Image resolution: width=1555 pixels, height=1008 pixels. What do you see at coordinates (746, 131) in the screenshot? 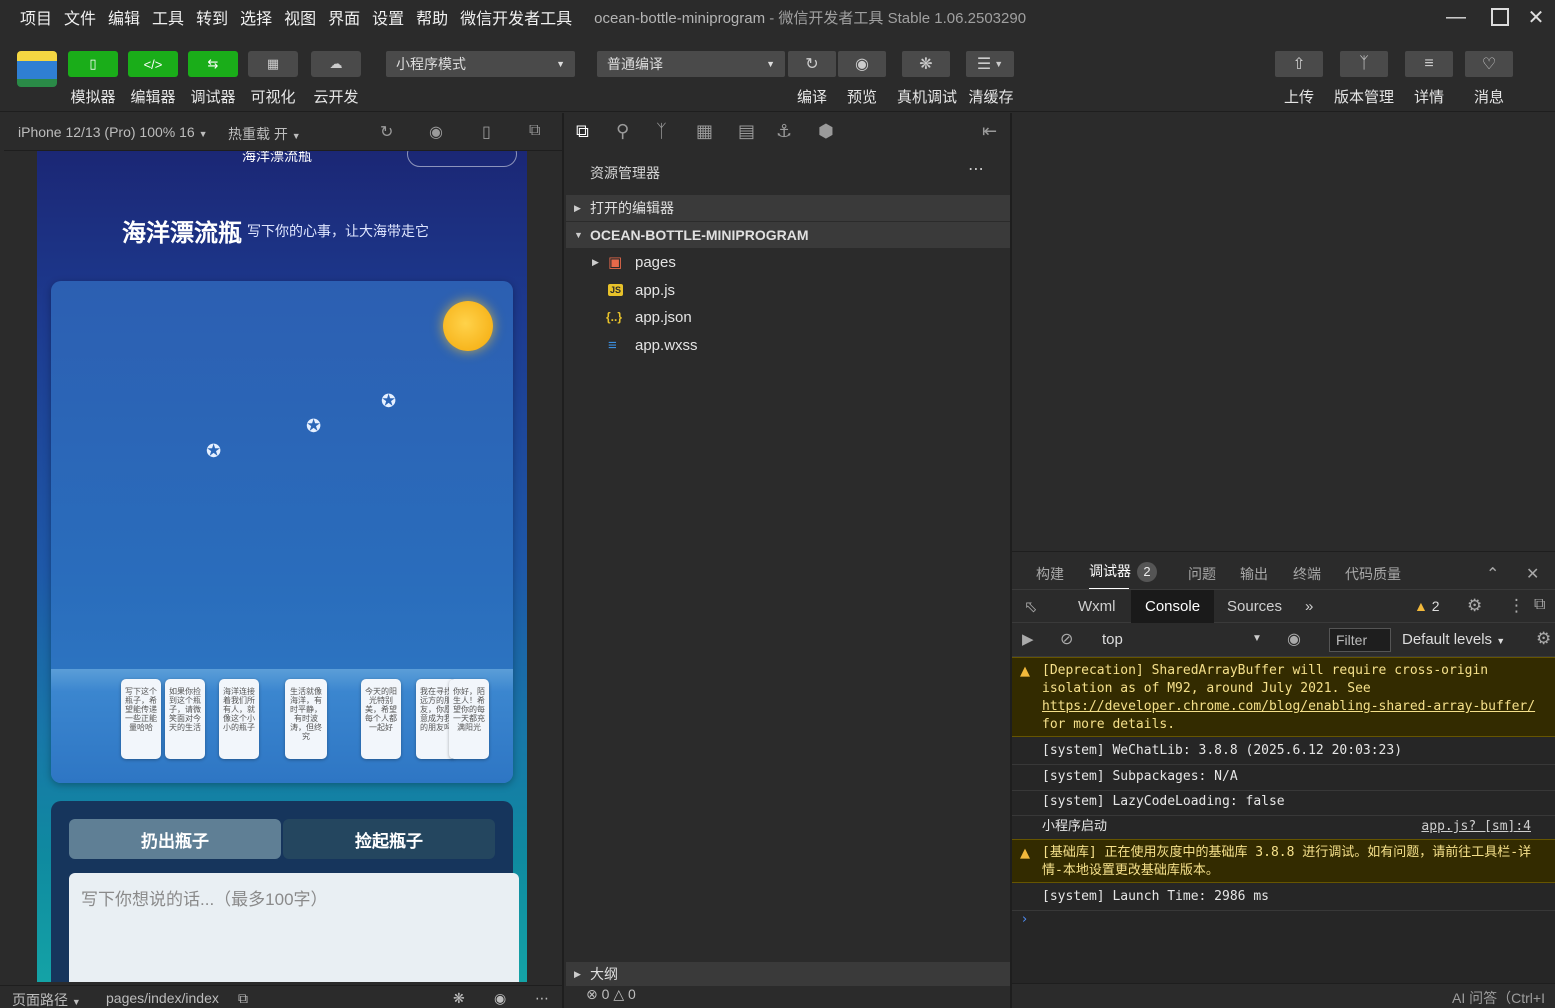
I see `storage-icon: ▤` at bounding box center [746, 131].